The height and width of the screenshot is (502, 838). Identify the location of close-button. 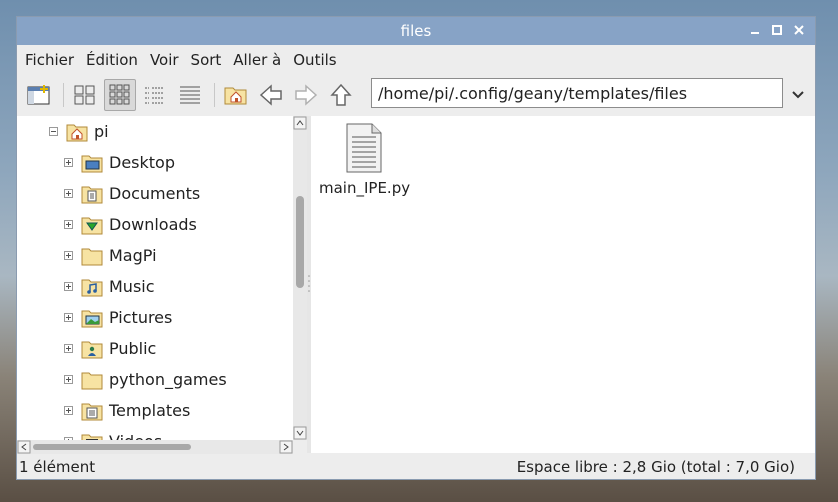
(799, 30).